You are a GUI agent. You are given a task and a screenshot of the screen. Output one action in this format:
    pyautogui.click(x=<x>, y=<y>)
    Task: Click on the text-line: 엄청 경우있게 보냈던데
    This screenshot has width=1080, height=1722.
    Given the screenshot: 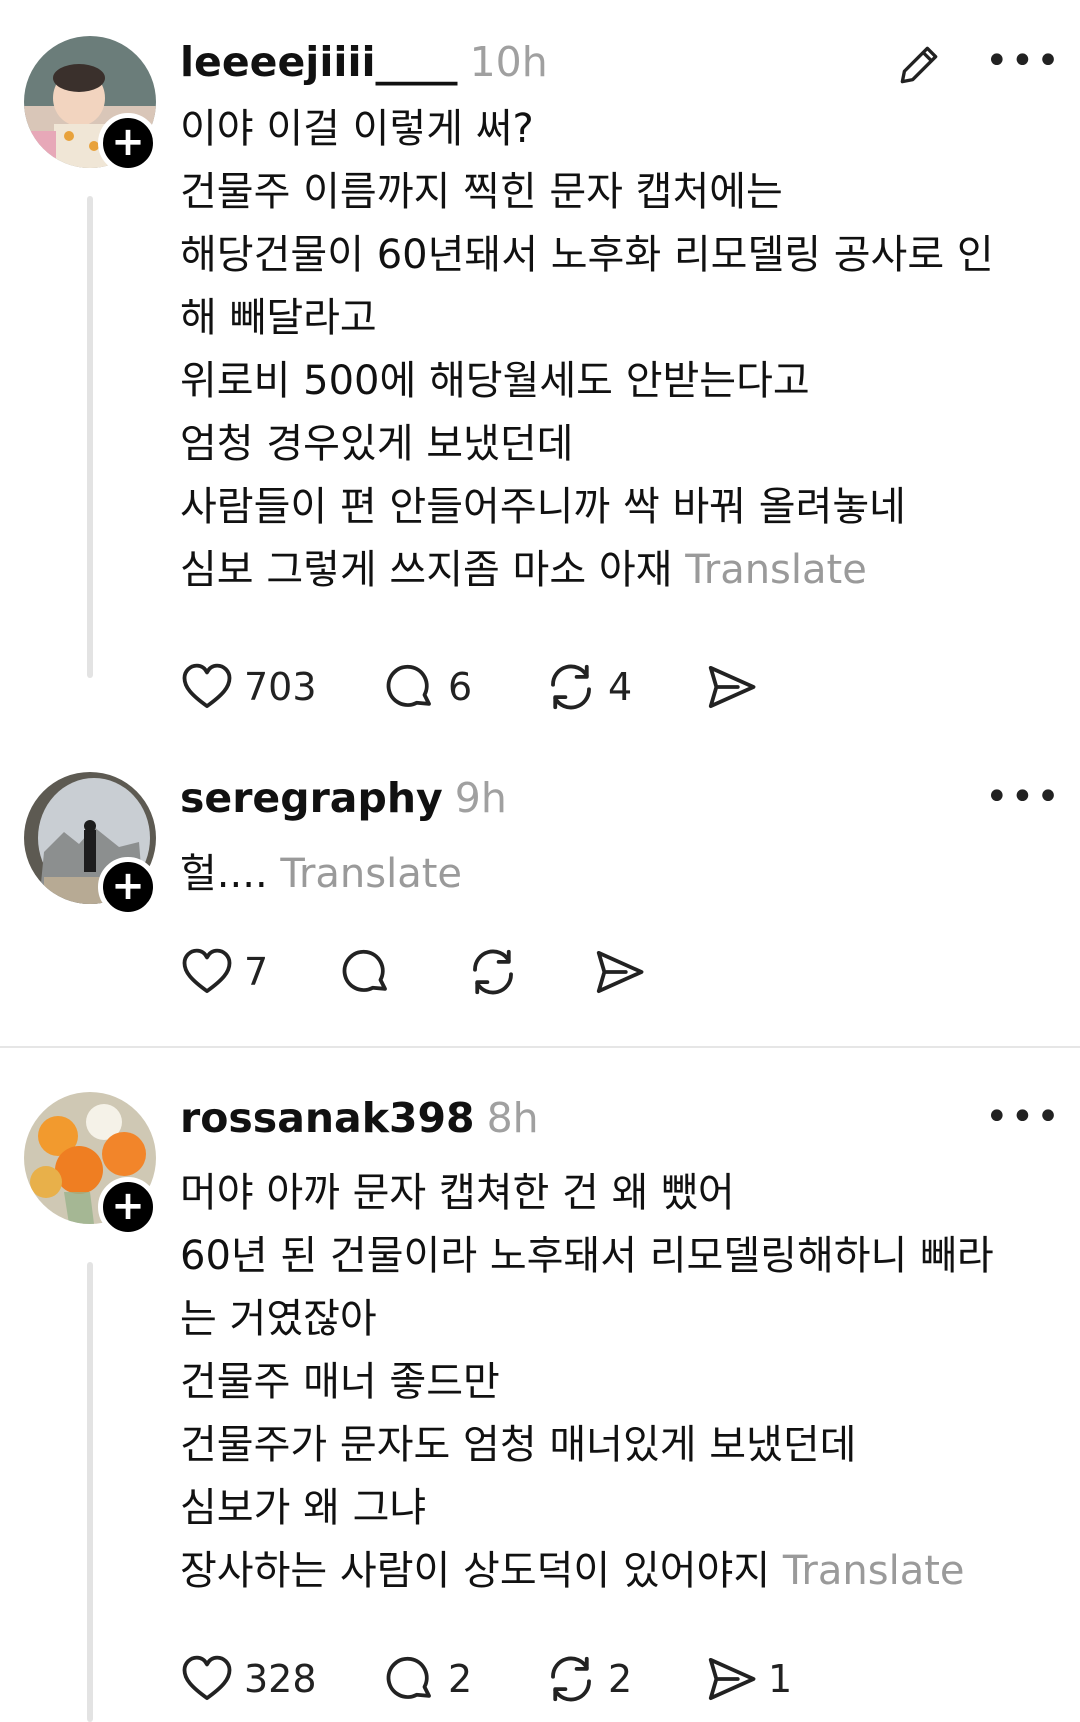 What is the action you would take?
    pyautogui.click(x=377, y=444)
    